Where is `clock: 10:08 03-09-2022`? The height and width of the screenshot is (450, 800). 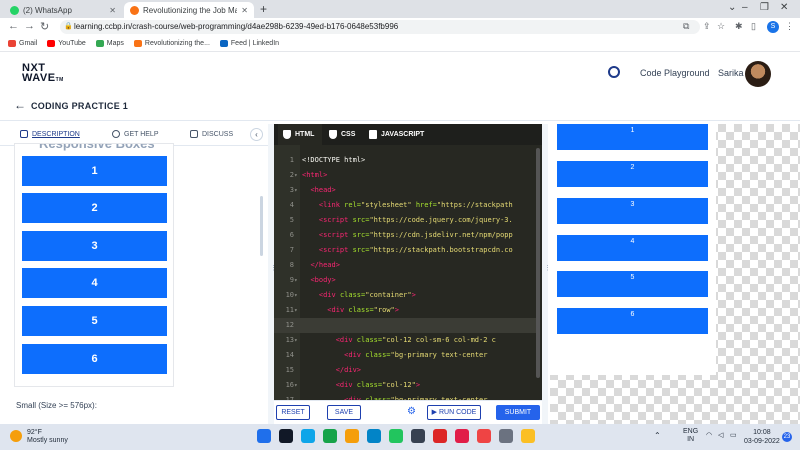 clock: 10:08 03-09-2022 is located at coordinates (762, 437).